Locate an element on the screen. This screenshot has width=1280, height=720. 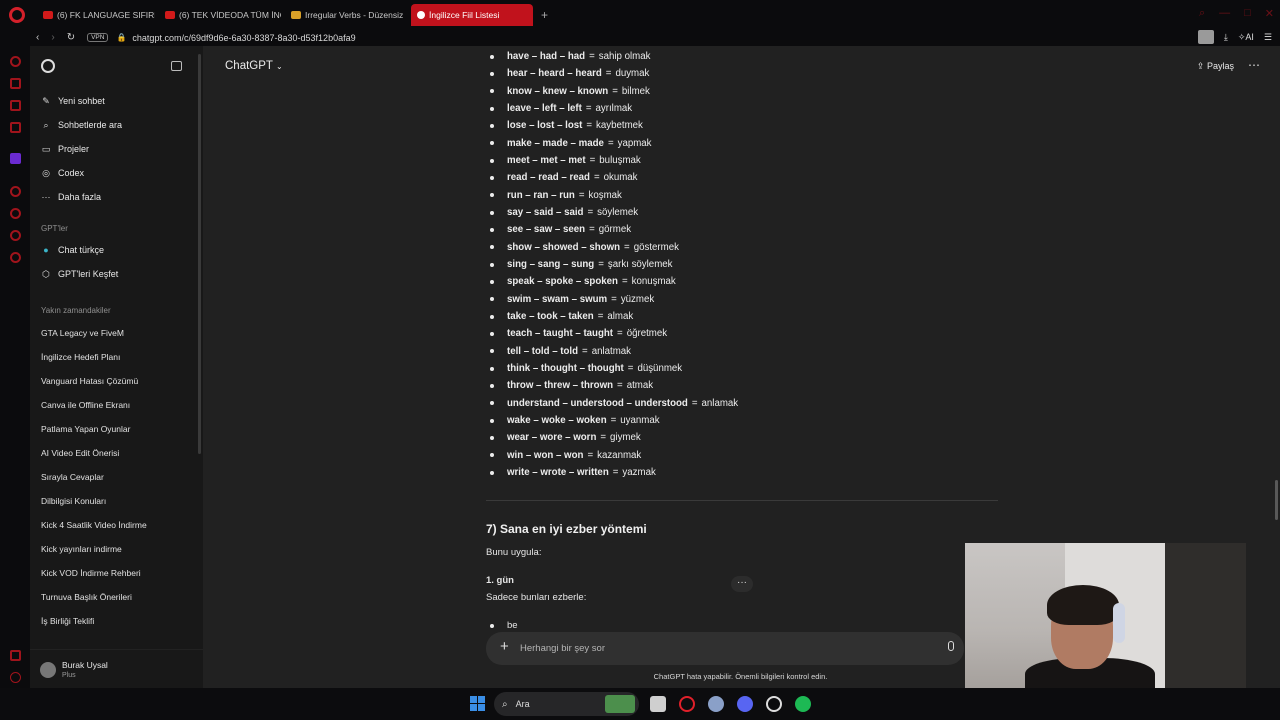
day-text: Sadece bunları ezberle: is located at coordinates (536, 597).